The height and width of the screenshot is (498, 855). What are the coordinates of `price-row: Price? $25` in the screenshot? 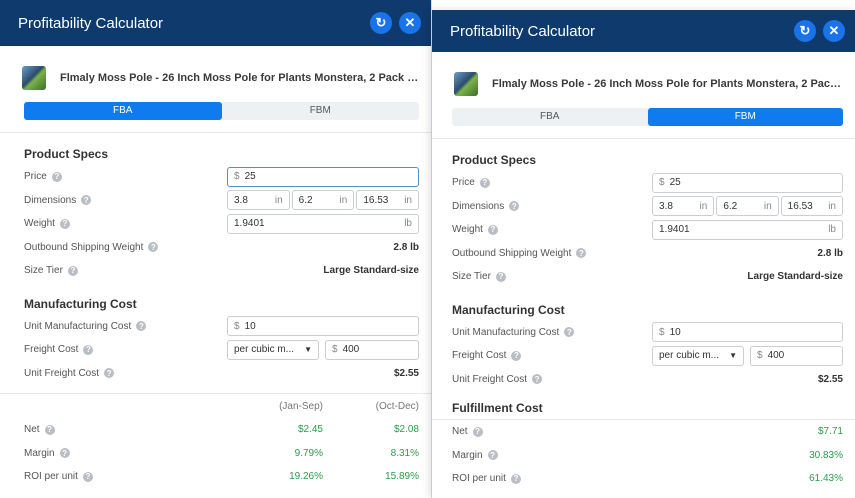 It's located at (647, 183).